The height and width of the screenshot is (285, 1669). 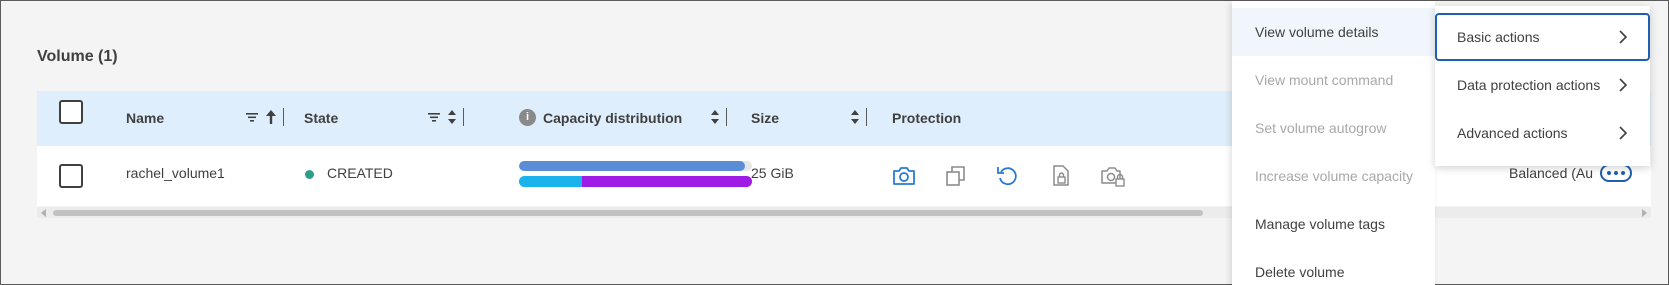 I want to click on header-protection: Protection, so click(x=927, y=118).